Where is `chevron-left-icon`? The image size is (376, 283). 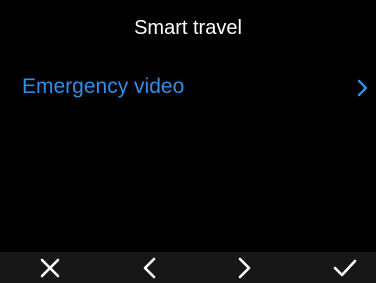
chevron-left-icon is located at coordinates (150, 268).